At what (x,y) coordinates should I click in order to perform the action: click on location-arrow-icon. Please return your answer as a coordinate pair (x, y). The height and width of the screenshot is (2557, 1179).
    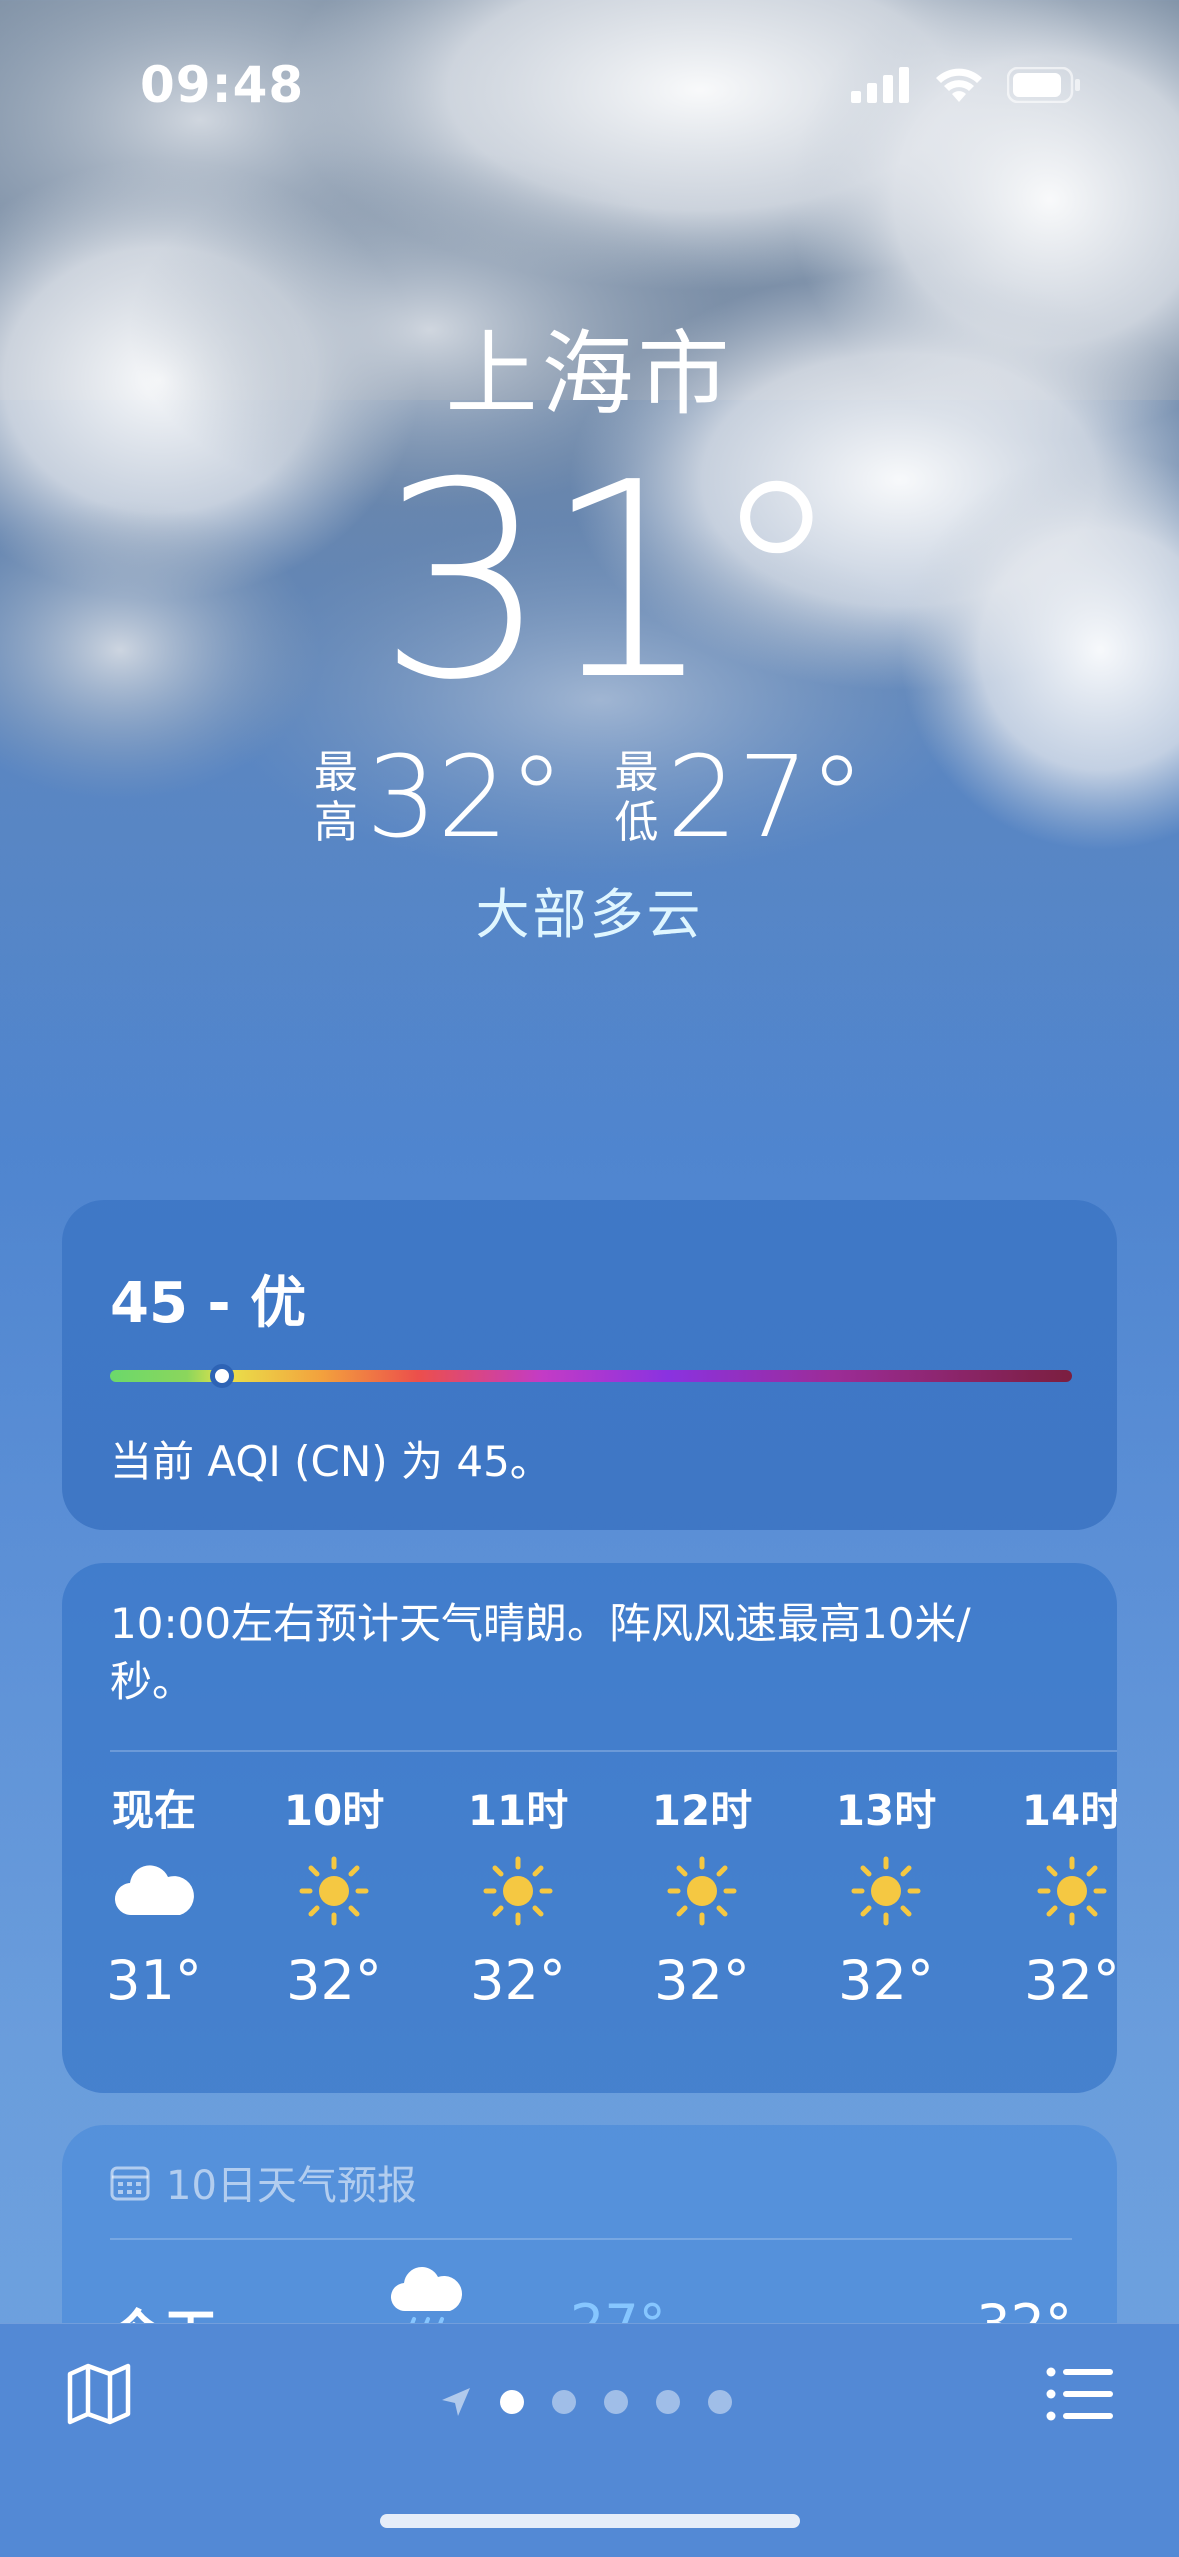
    Looking at the image, I should click on (456, 2402).